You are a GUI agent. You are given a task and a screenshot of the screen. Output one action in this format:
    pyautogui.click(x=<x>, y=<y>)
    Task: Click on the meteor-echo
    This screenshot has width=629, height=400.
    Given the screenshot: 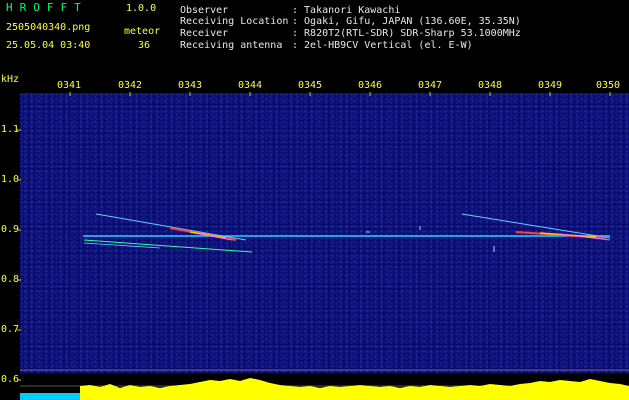 What is the action you would take?
    pyautogui.click(x=168, y=233)
    